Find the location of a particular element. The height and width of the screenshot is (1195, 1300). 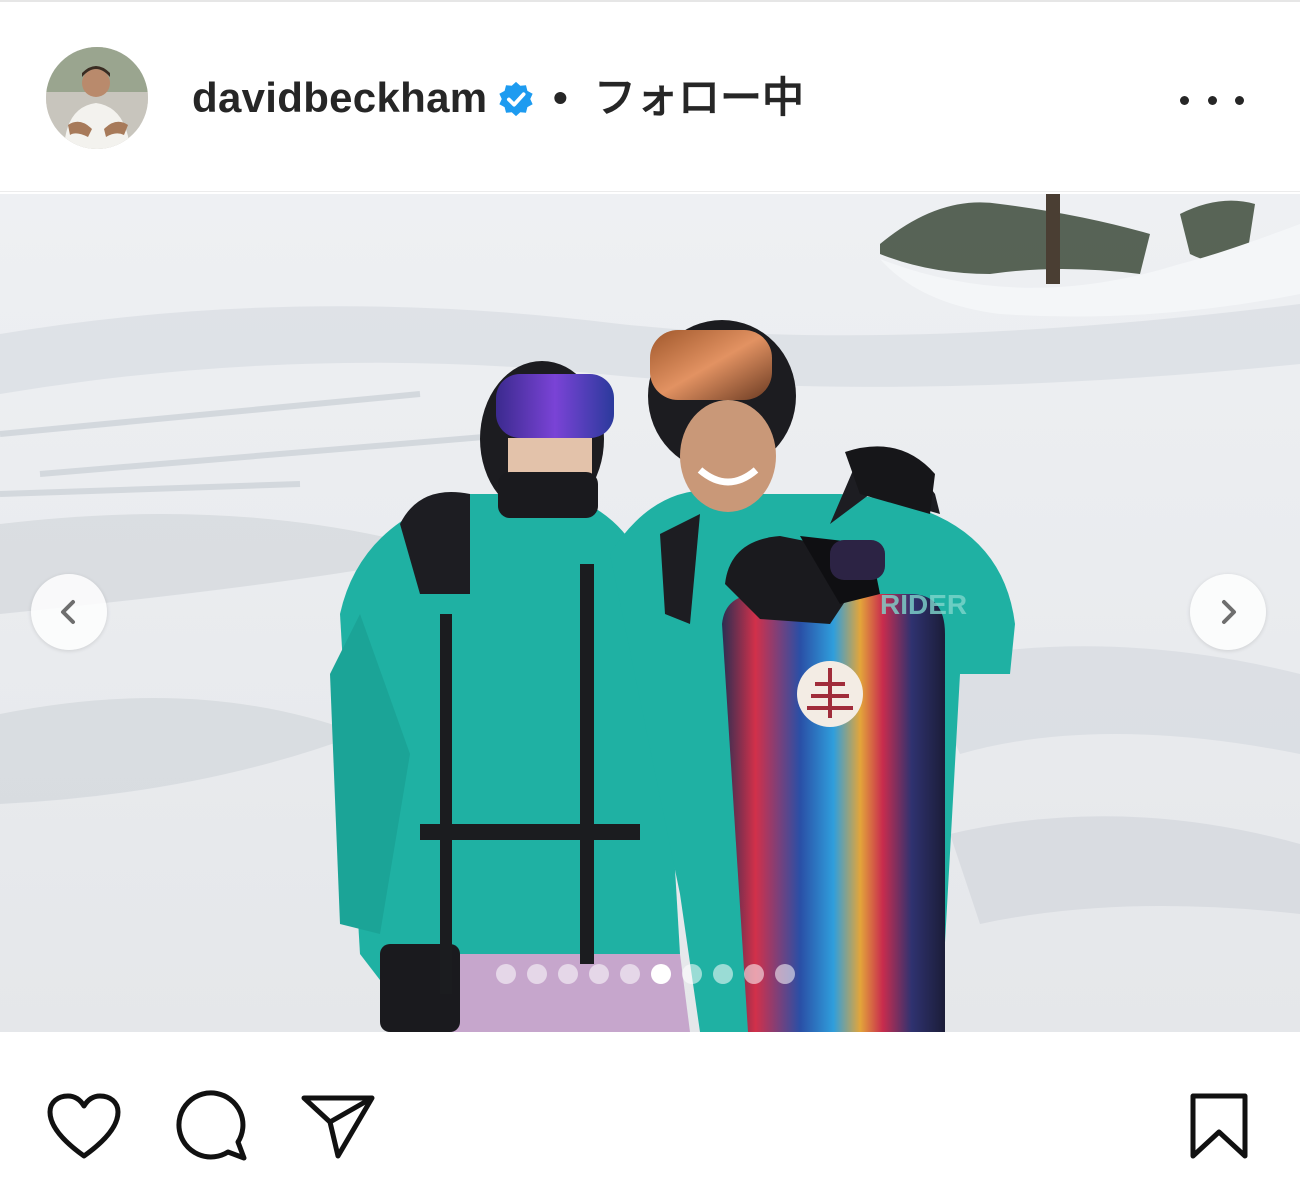

chevron-left-icon is located at coordinates (68, 612).